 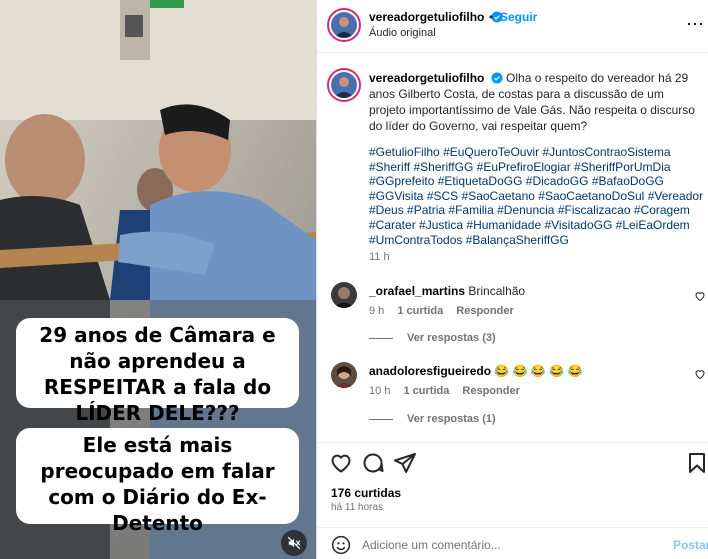 What do you see at coordinates (591, 196) in the screenshot?
I see `hashtag-link: #SaoCaetanoDoSul` at bounding box center [591, 196].